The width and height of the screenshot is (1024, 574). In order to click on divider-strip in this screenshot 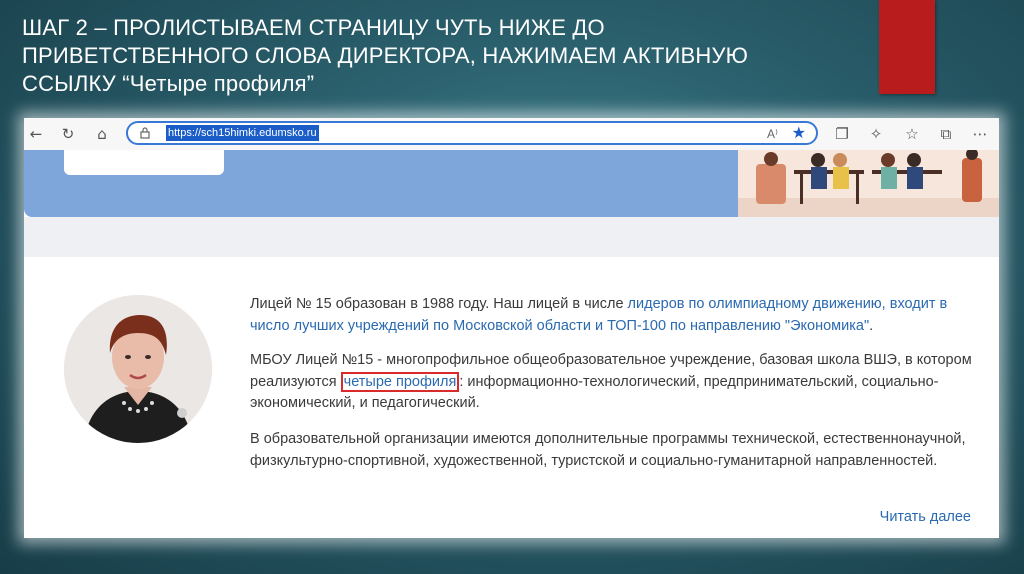, I will do `click(511, 237)`.